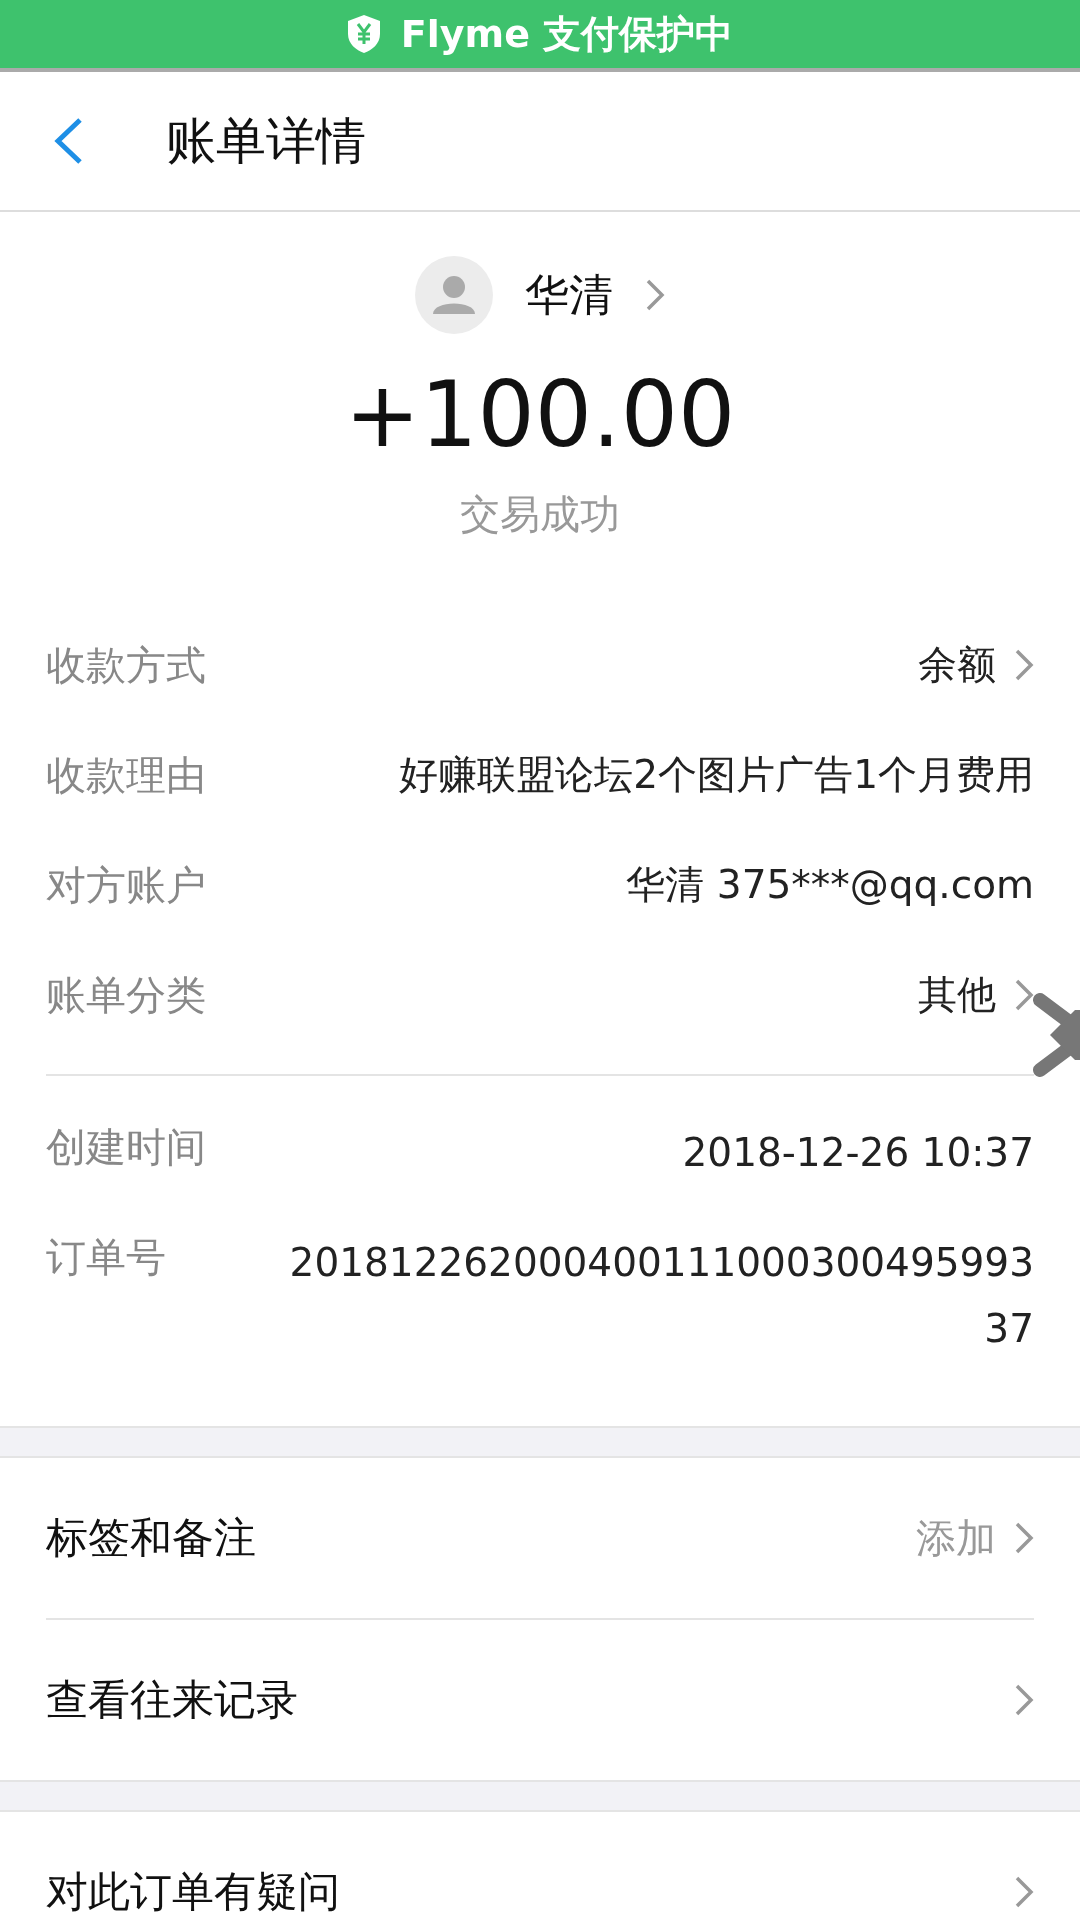  What do you see at coordinates (126, 775) in the screenshot?
I see `detail-label: 收款理由` at bounding box center [126, 775].